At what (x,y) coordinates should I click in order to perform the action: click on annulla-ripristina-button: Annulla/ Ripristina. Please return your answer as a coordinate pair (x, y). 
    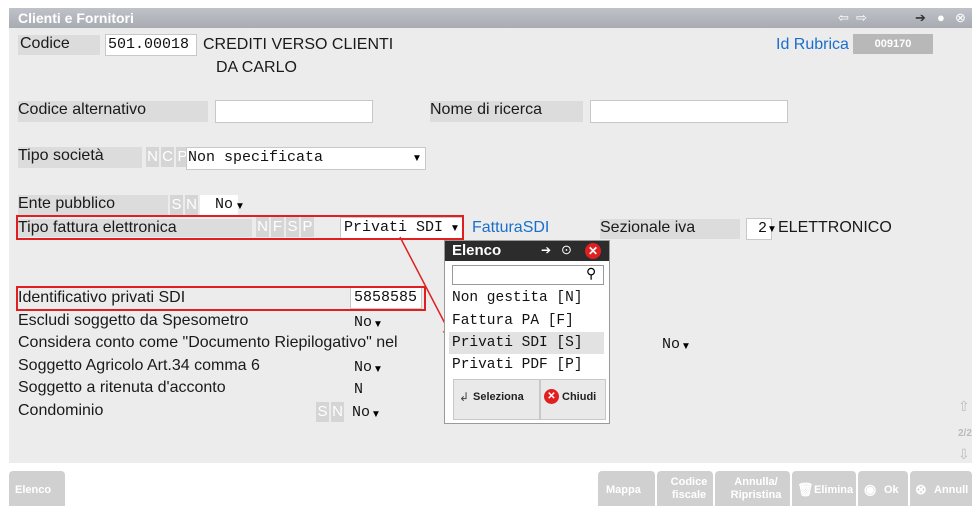
    Looking at the image, I should click on (752, 488).